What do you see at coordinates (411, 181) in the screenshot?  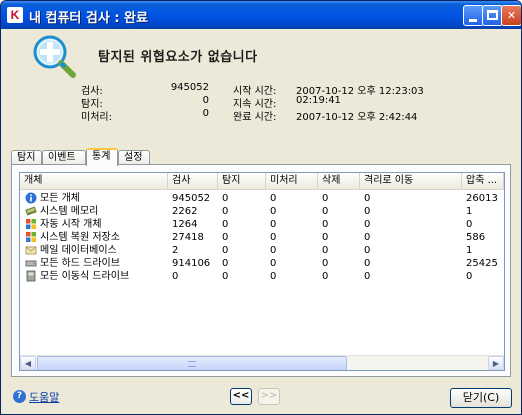 I see `column-quarantined: 격리로 이동` at bounding box center [411, 181].